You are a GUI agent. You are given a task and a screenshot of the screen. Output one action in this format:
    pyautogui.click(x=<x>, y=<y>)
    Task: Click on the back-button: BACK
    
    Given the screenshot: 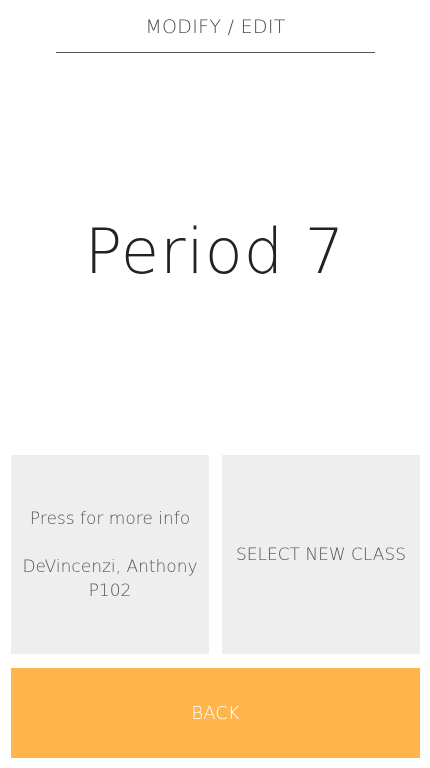 What is the action you would take?
    pyautogui.click(x=215, y=713)
    